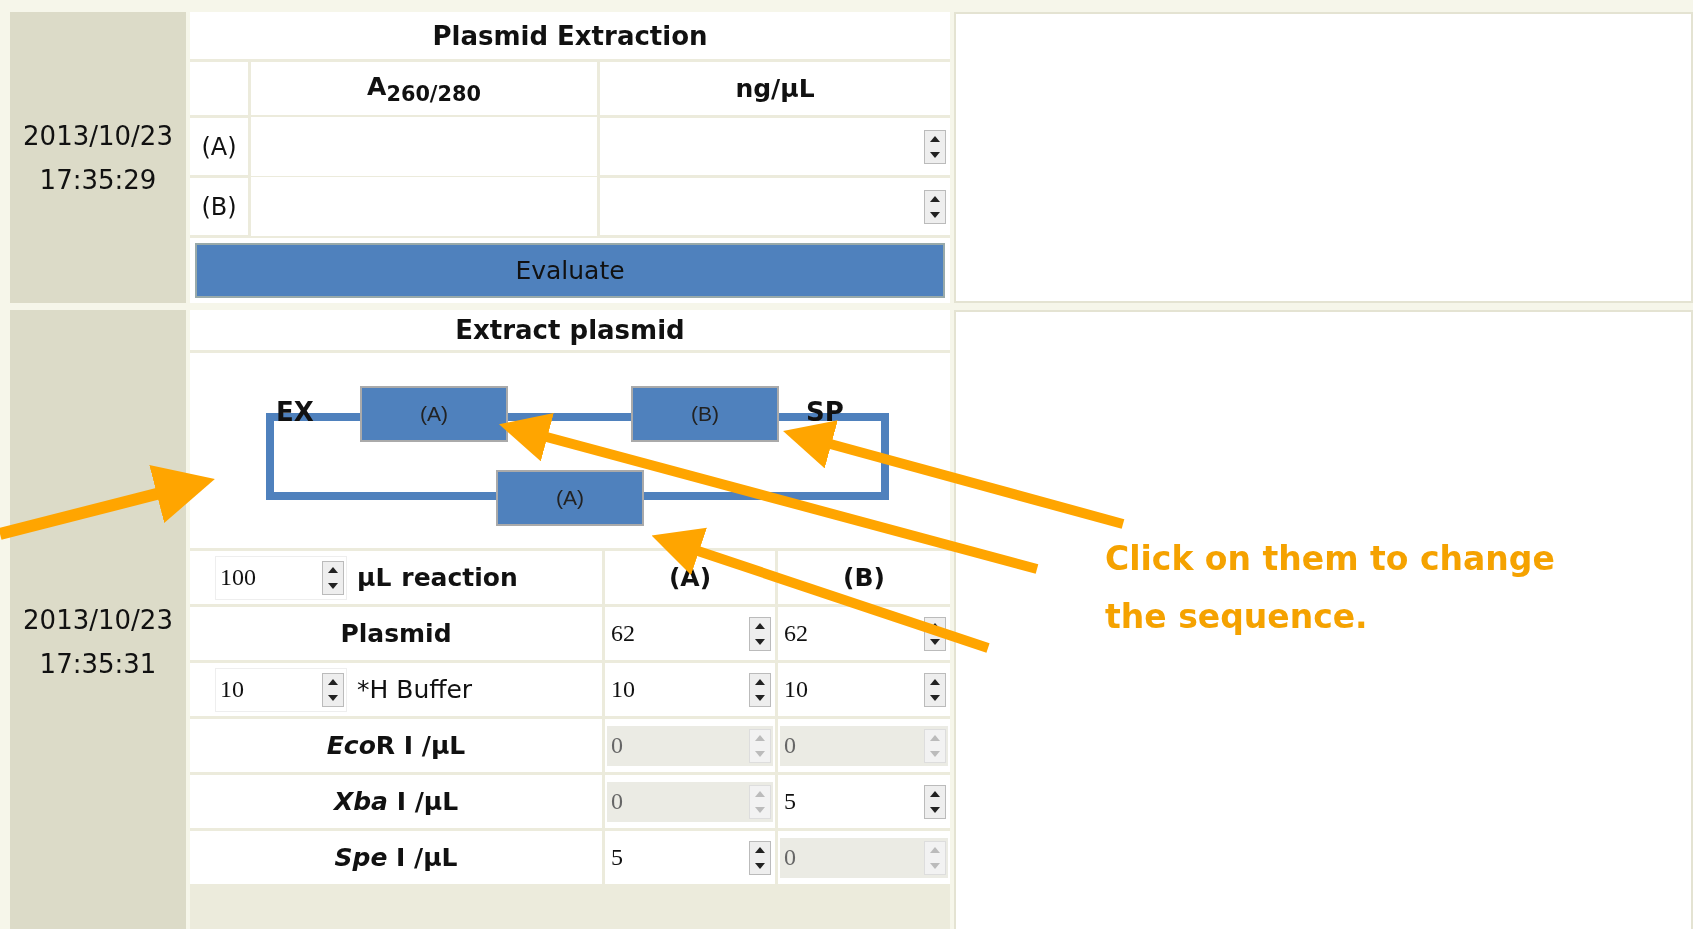 The image size is (1693, 929). What do you see at coordinates (396, 857) in the screenshot?
I see `row-label: Spe I /μL` at bounding box center [396, 857].